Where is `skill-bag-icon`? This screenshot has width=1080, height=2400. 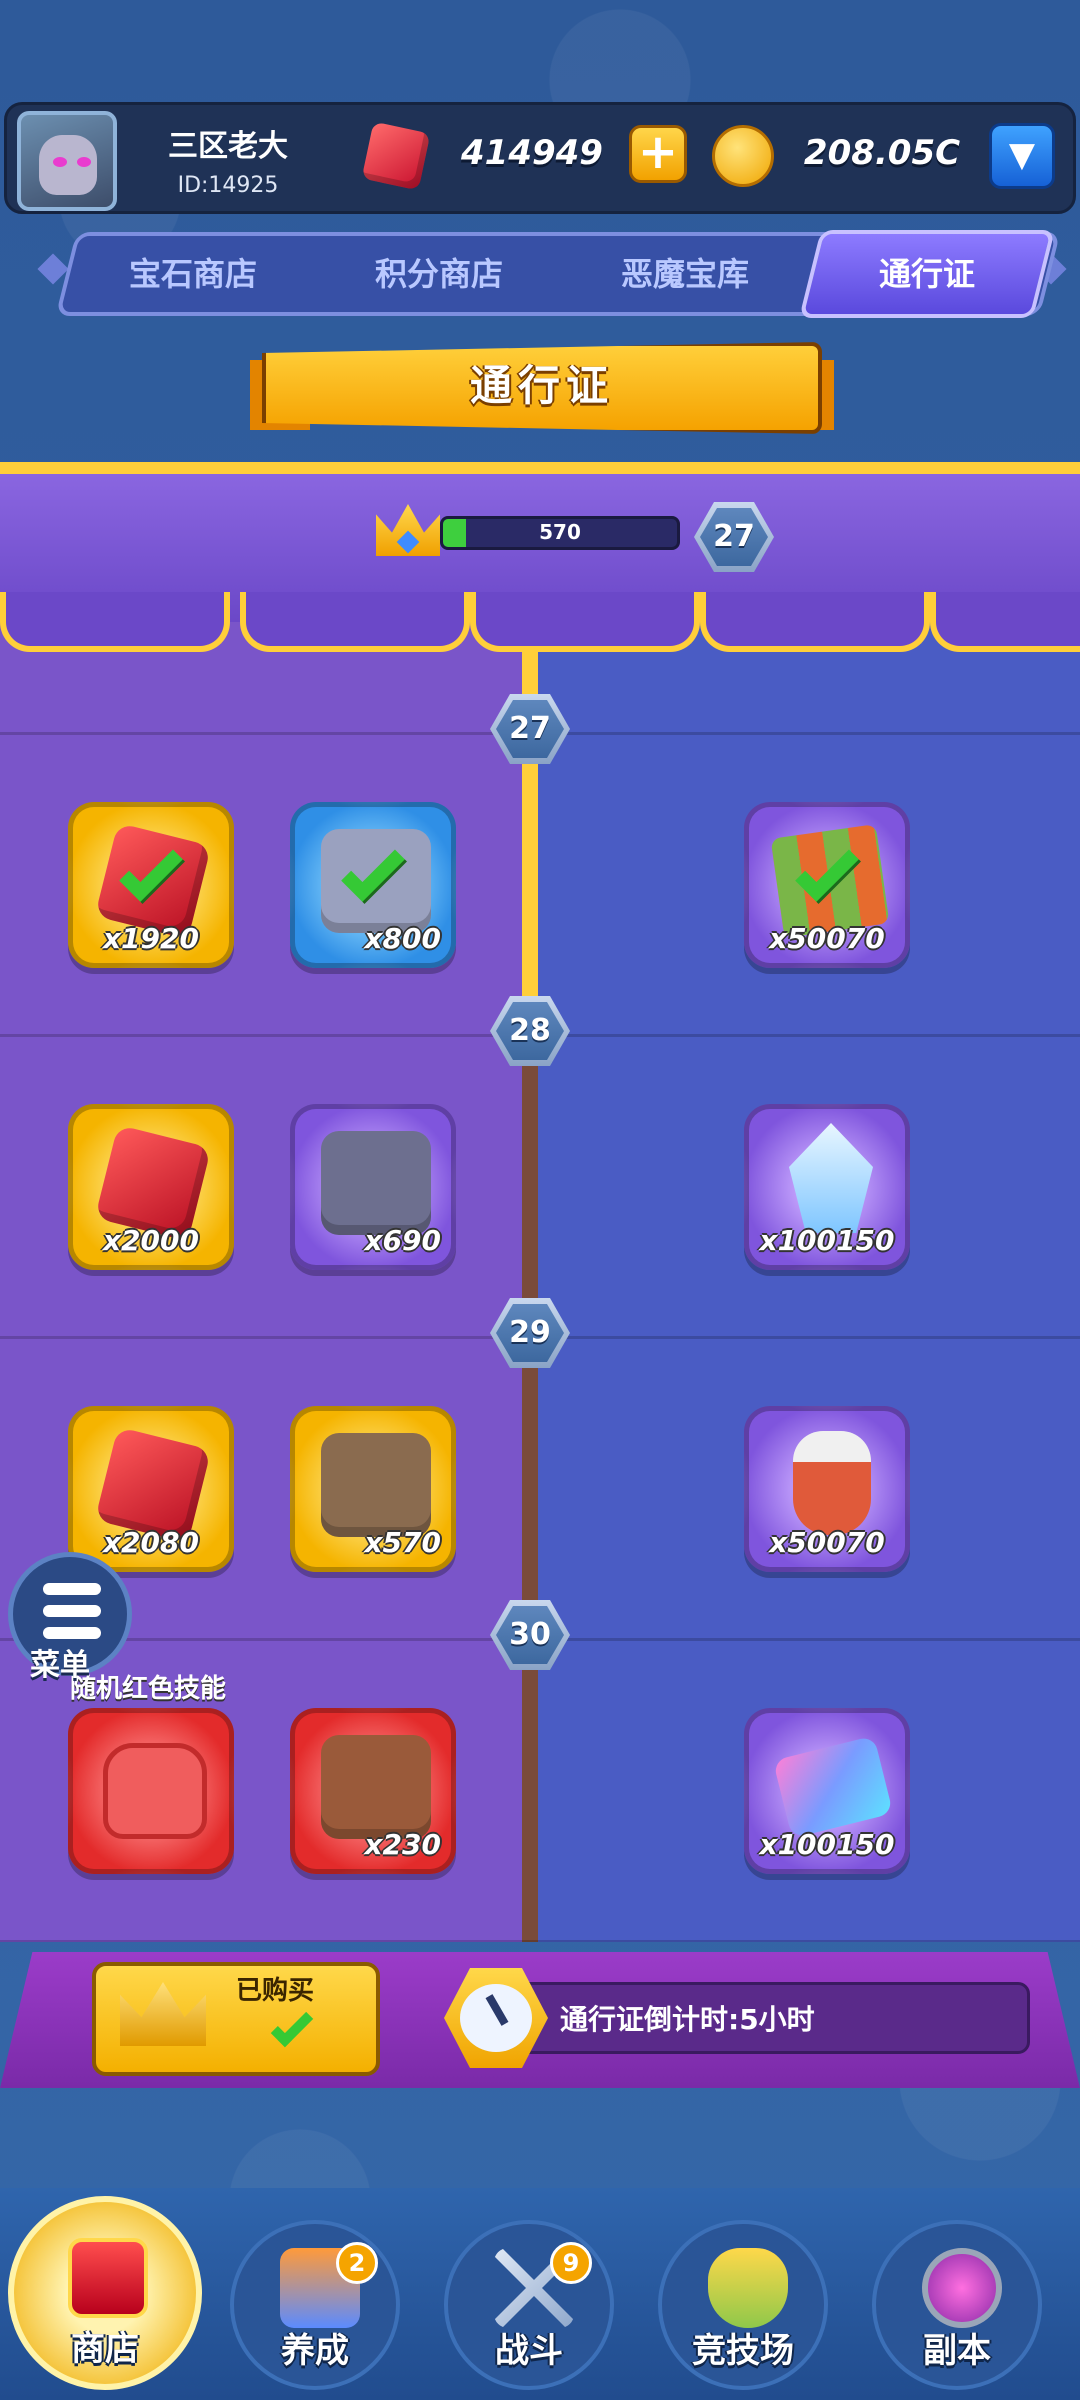 skill-bag-icon is located at coordinates (155, 1791).